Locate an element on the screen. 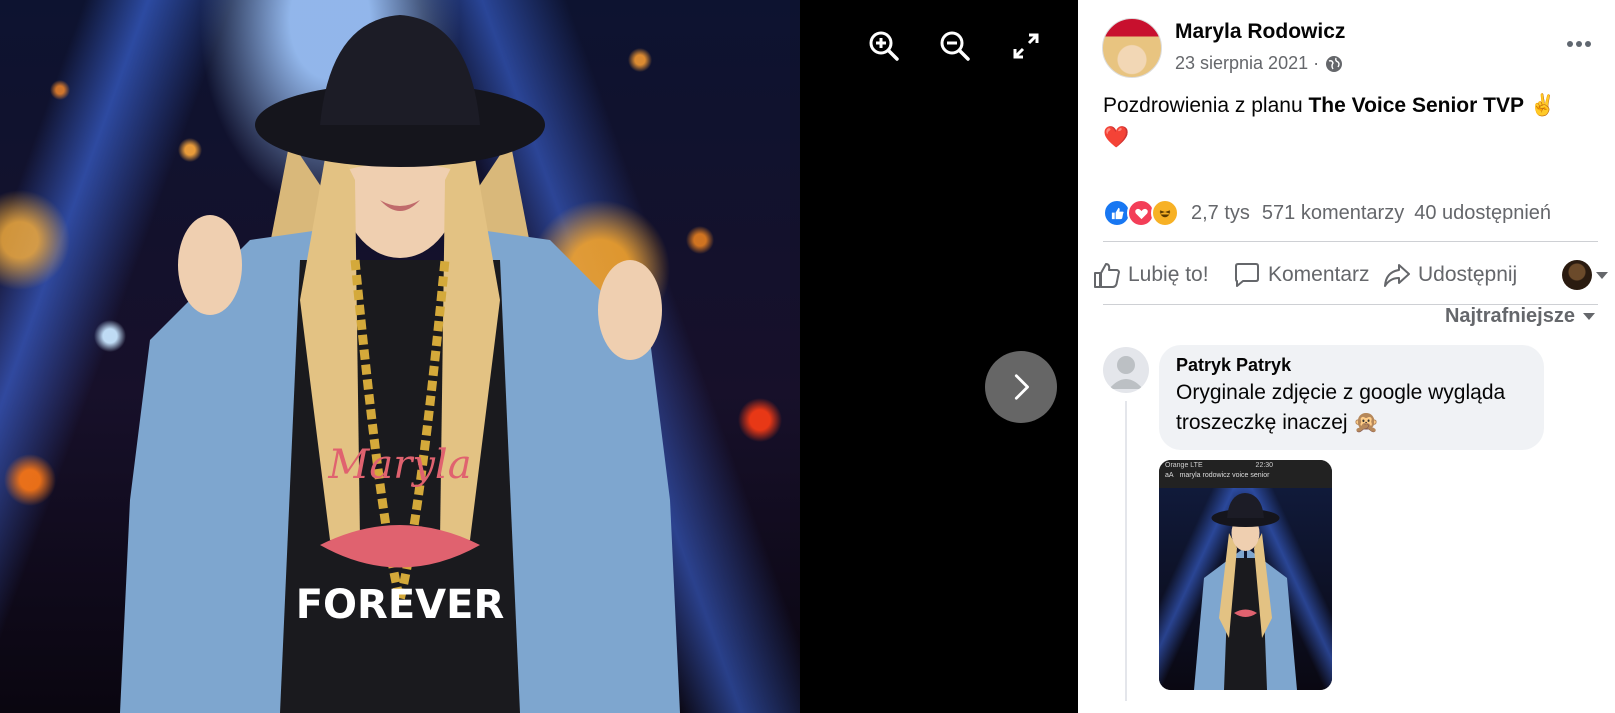  post-text-heart: ❤️ is located at coordinates (1116, 137).